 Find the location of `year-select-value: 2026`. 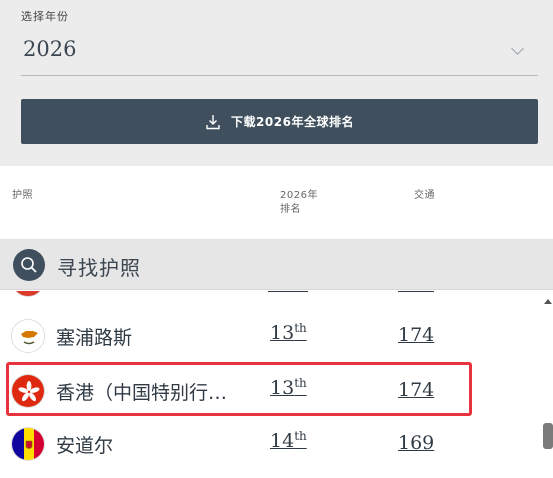

year-select-value: 2026 is located at coordinates (50, 49).